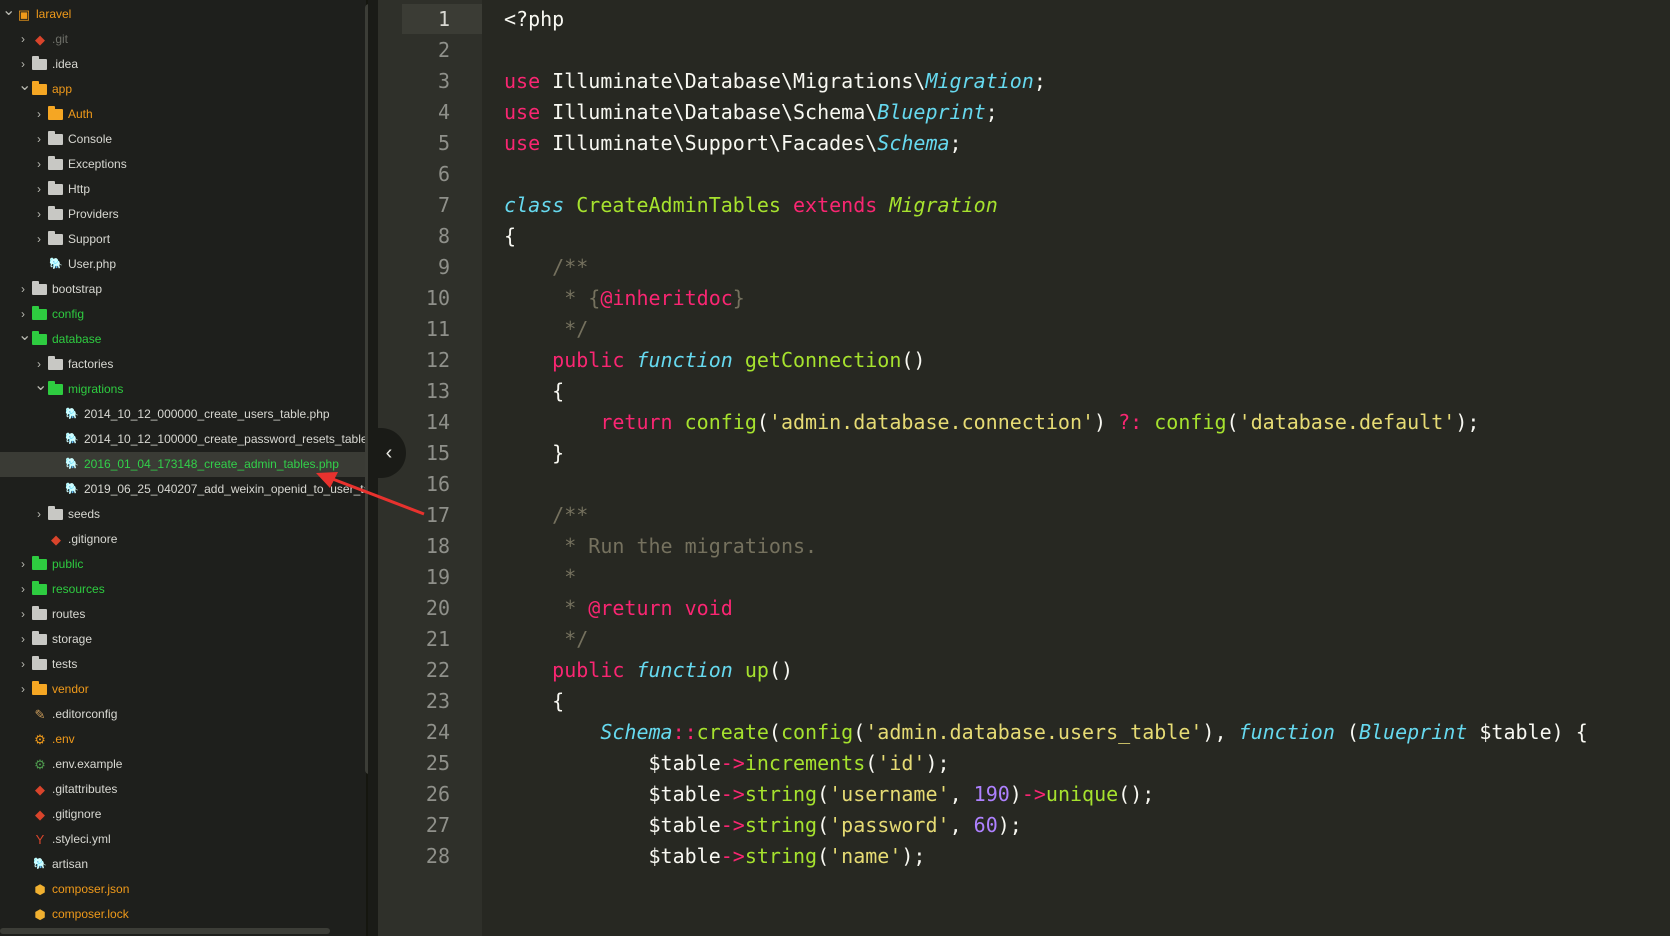  Describe the element at coordinates (85, 789) in the screenshot. I see `tree-item-label: .gitattributes` at that location.